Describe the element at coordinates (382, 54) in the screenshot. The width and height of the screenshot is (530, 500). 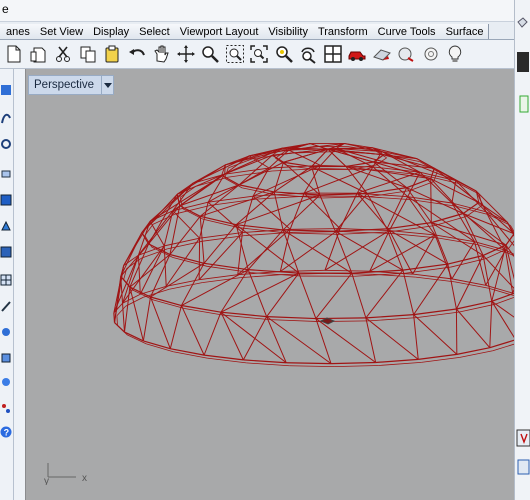
I see `shaded-icon` at that location.